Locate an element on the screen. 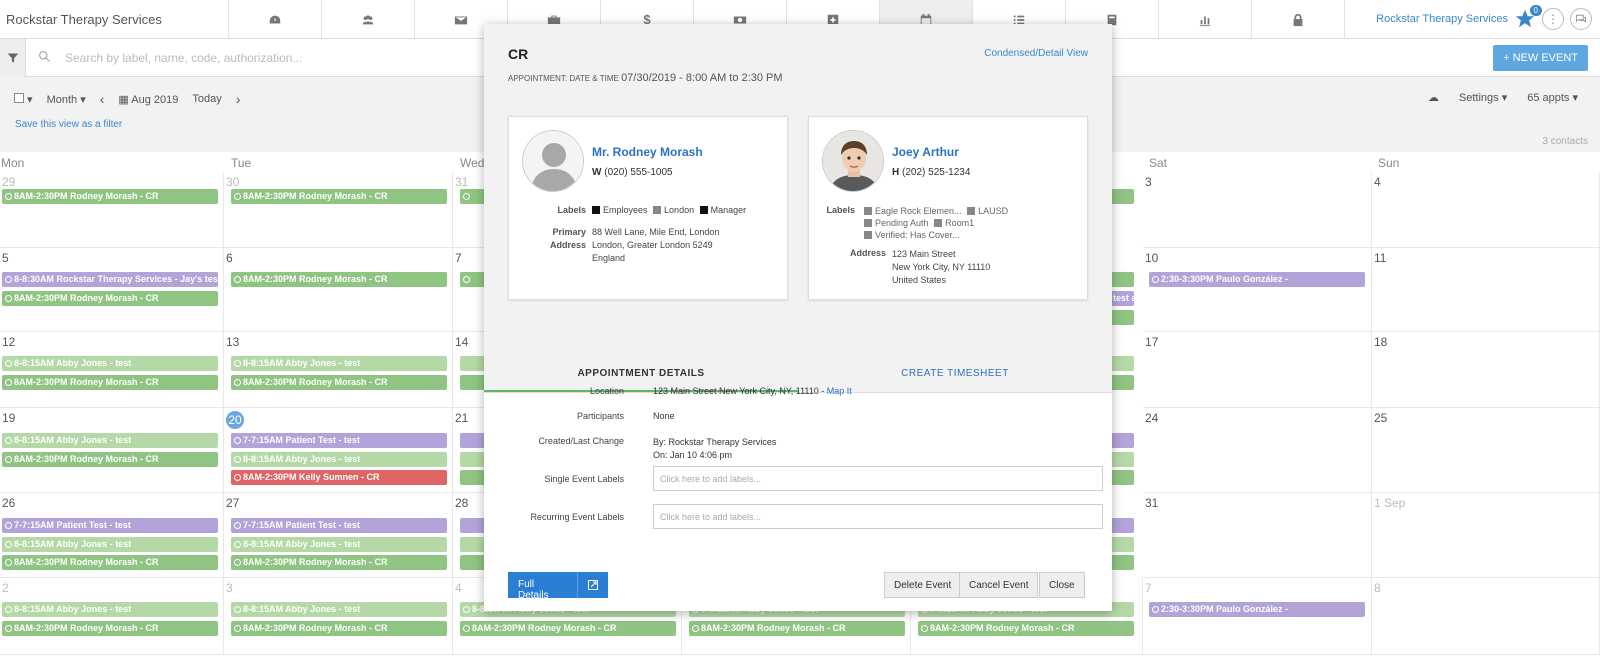  day-cell: 10 is located at coordinates (1257, 290).